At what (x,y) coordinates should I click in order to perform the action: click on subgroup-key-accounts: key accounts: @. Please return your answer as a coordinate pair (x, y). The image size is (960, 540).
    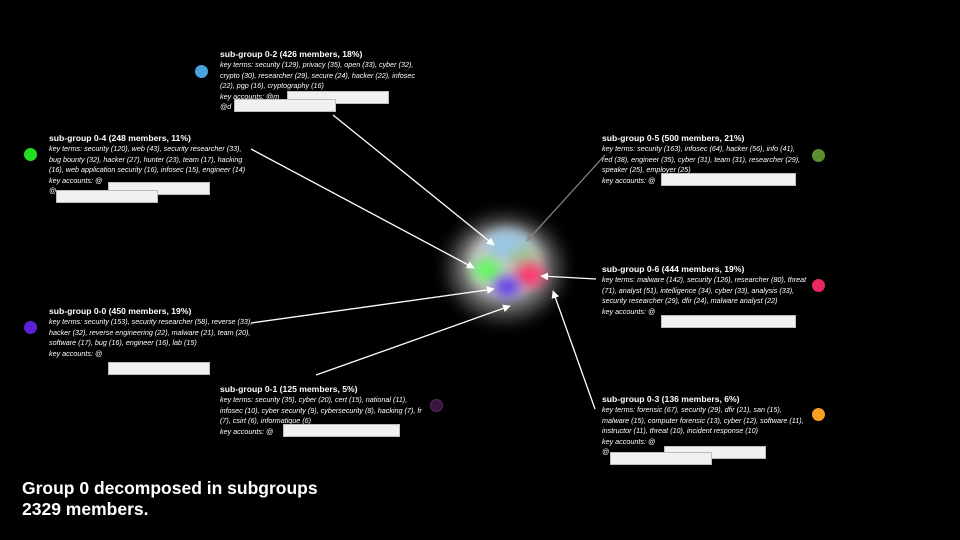
    Looking at the image, I should click on (76, 353).